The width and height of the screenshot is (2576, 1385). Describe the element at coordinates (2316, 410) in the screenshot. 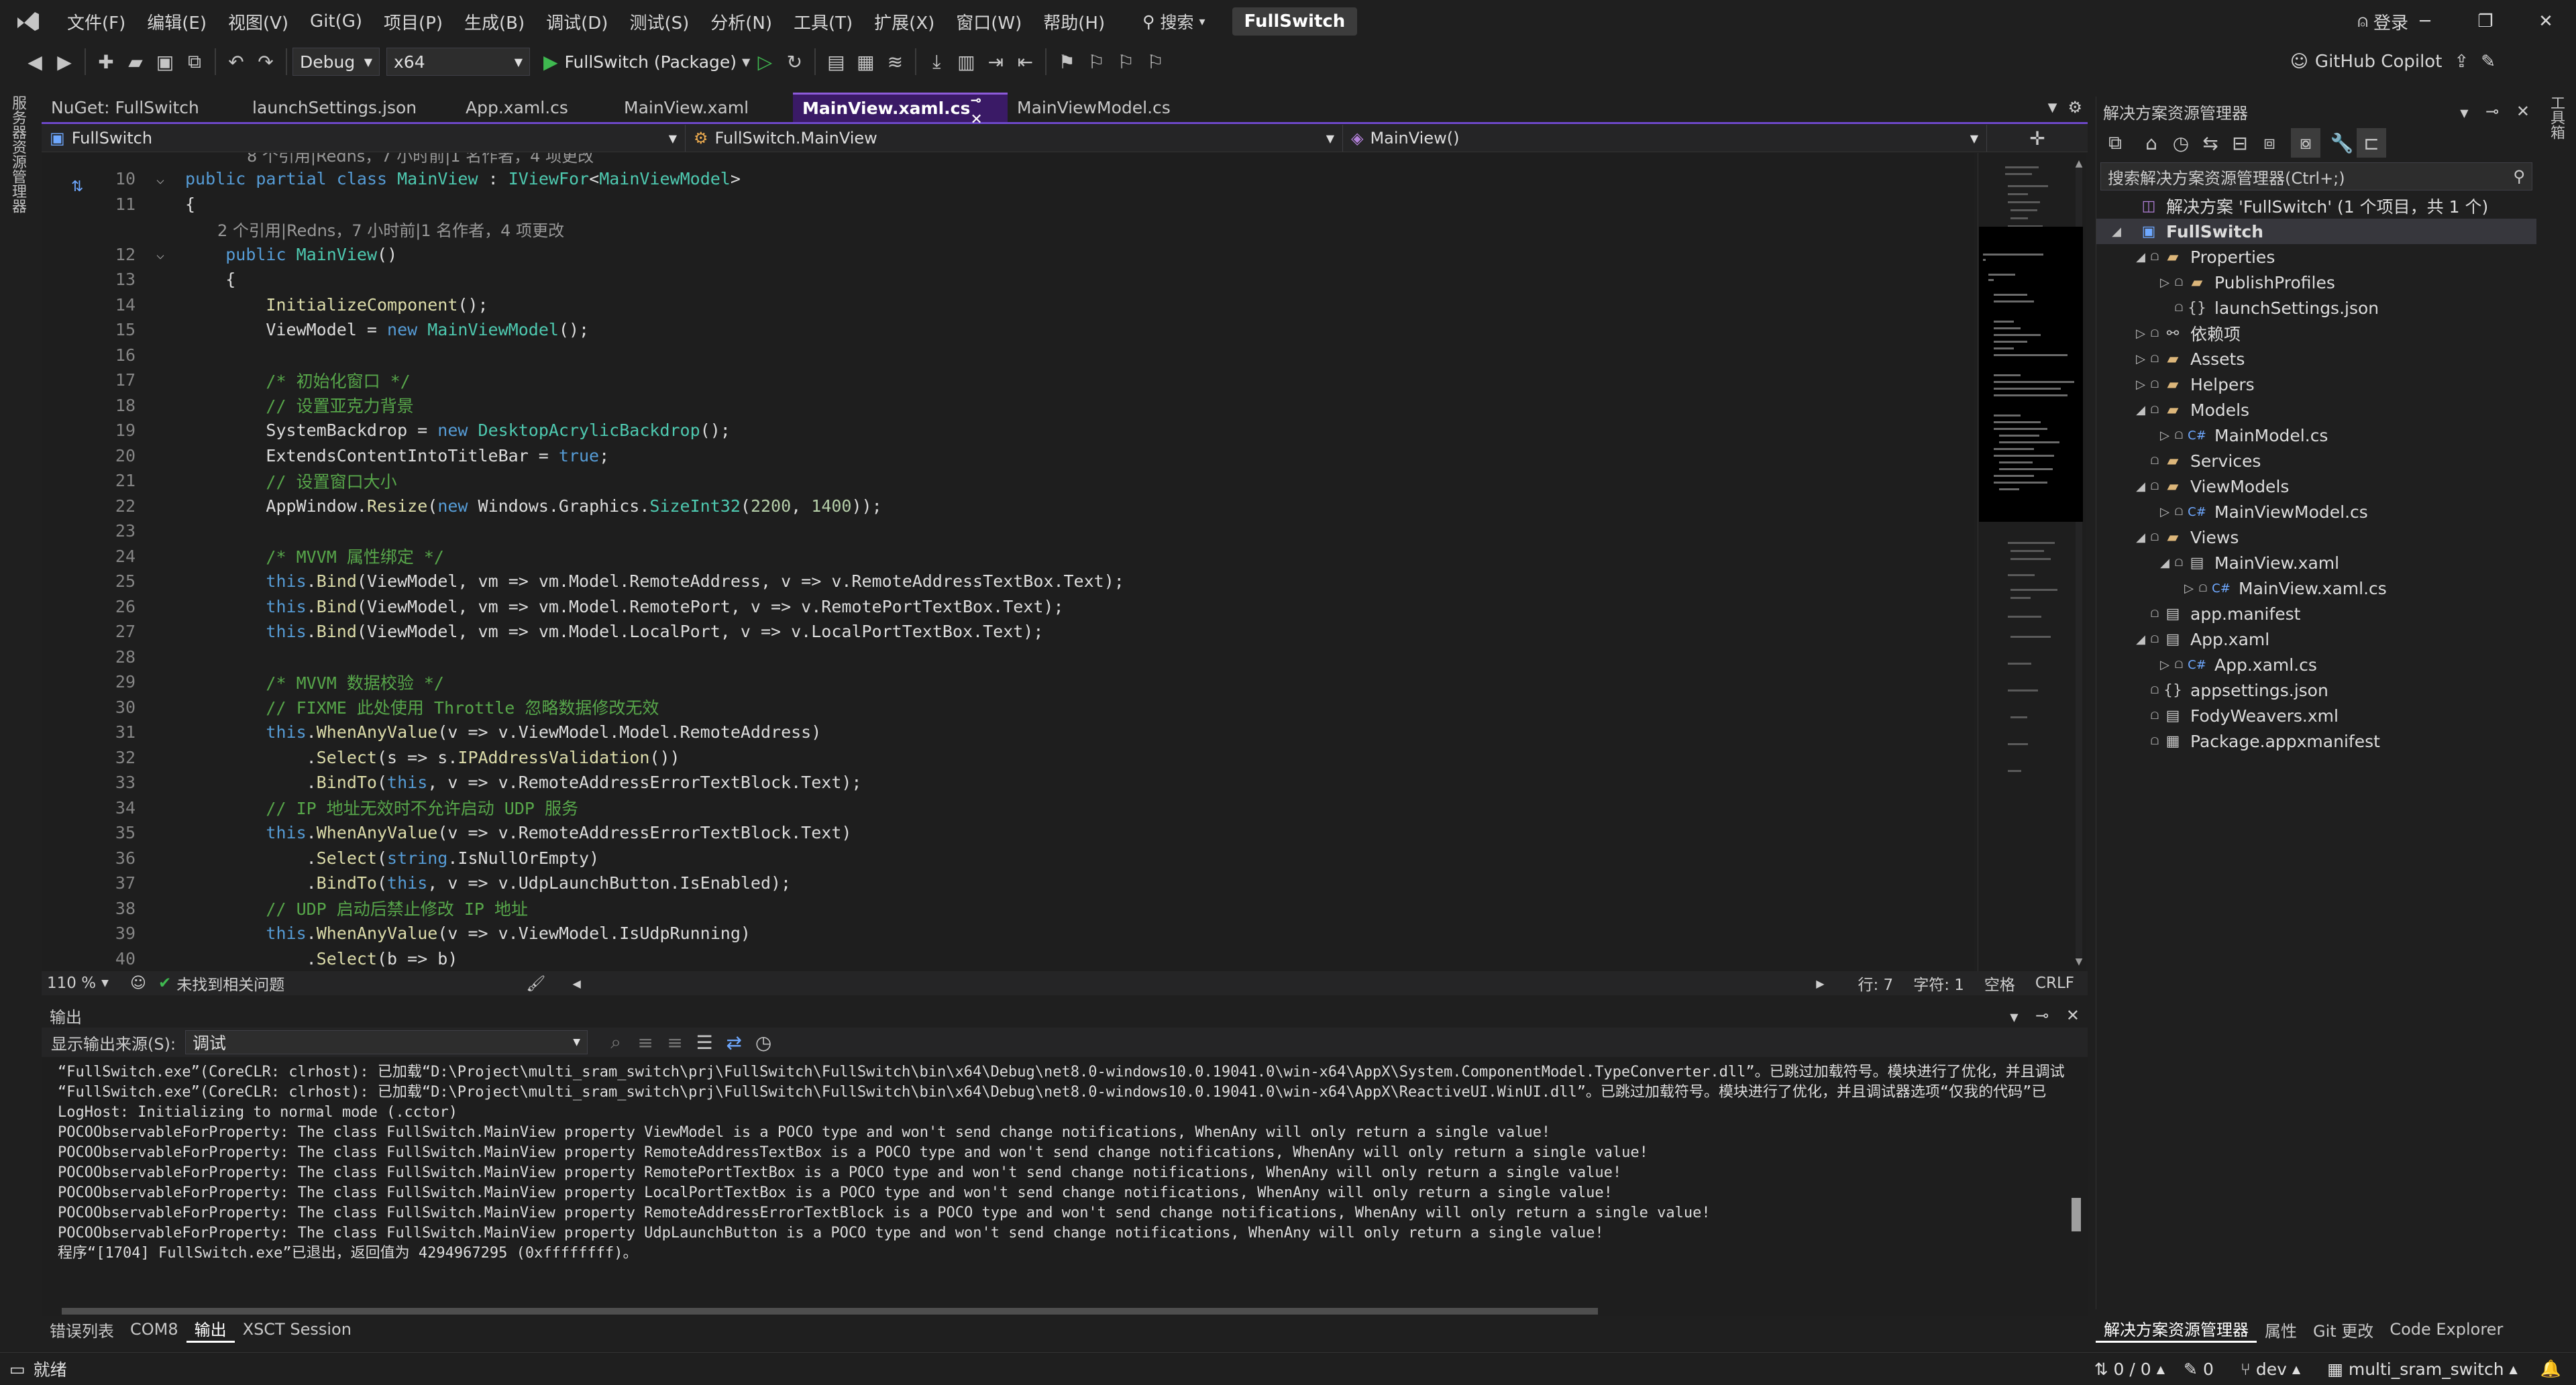

I see `tree-item: ◢ ᗝ ▰ Models` at that location.